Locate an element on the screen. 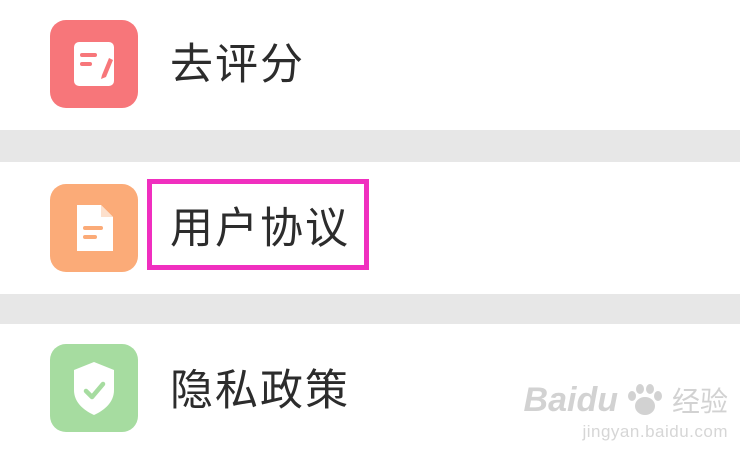  menu-item-label: 去评分 is located at coordinates (237, 65).